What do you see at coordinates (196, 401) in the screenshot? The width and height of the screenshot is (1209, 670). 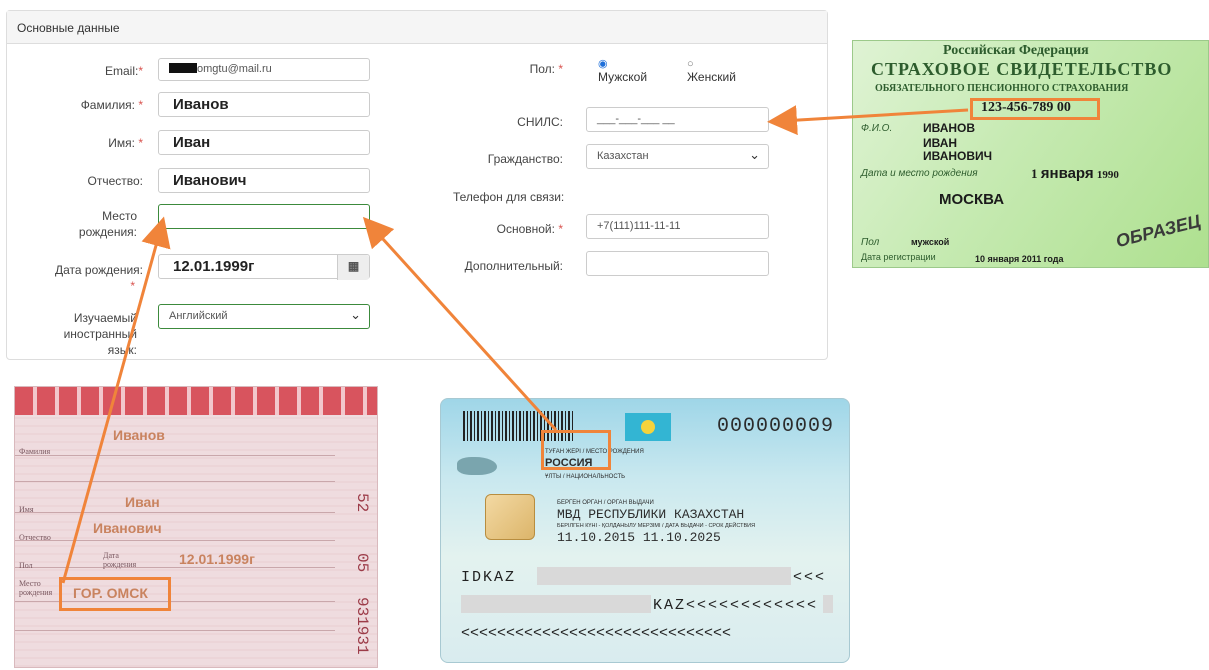 I see `passport-border` at bounding box center [196, 401].